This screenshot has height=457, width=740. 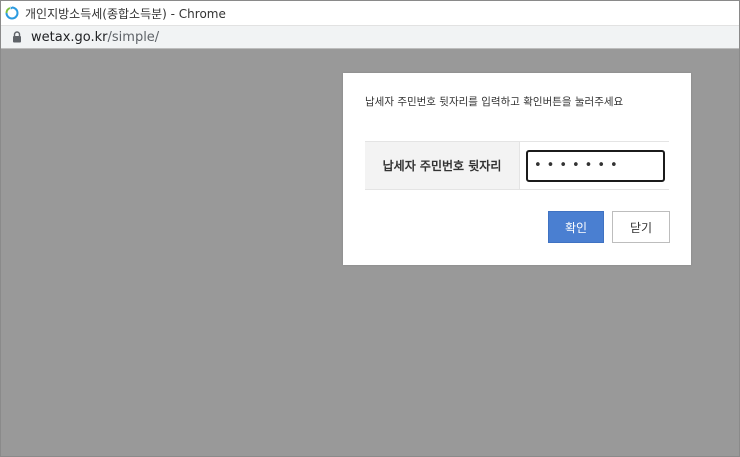 What do you see at coordinates (641, 227) in the screenshot?
I see `close-button: 닫기` at bounding box center [641, 227].